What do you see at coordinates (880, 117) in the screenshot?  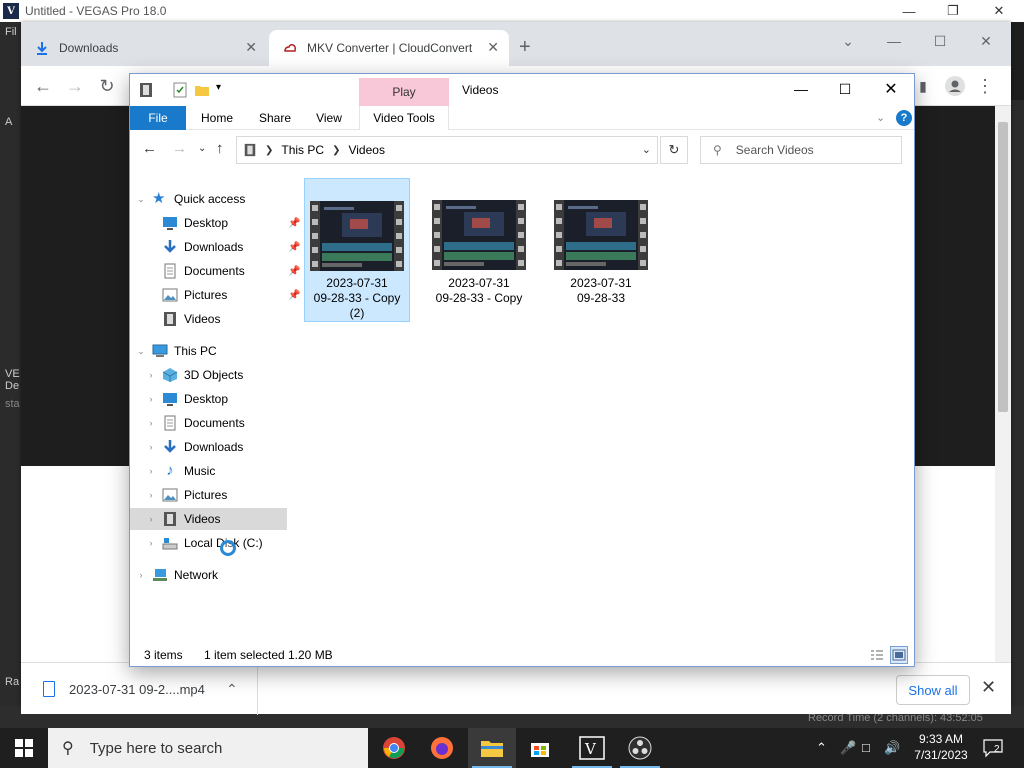 I see `expand-ribbon-icon: ⌄` at bounding box center [880, 117].